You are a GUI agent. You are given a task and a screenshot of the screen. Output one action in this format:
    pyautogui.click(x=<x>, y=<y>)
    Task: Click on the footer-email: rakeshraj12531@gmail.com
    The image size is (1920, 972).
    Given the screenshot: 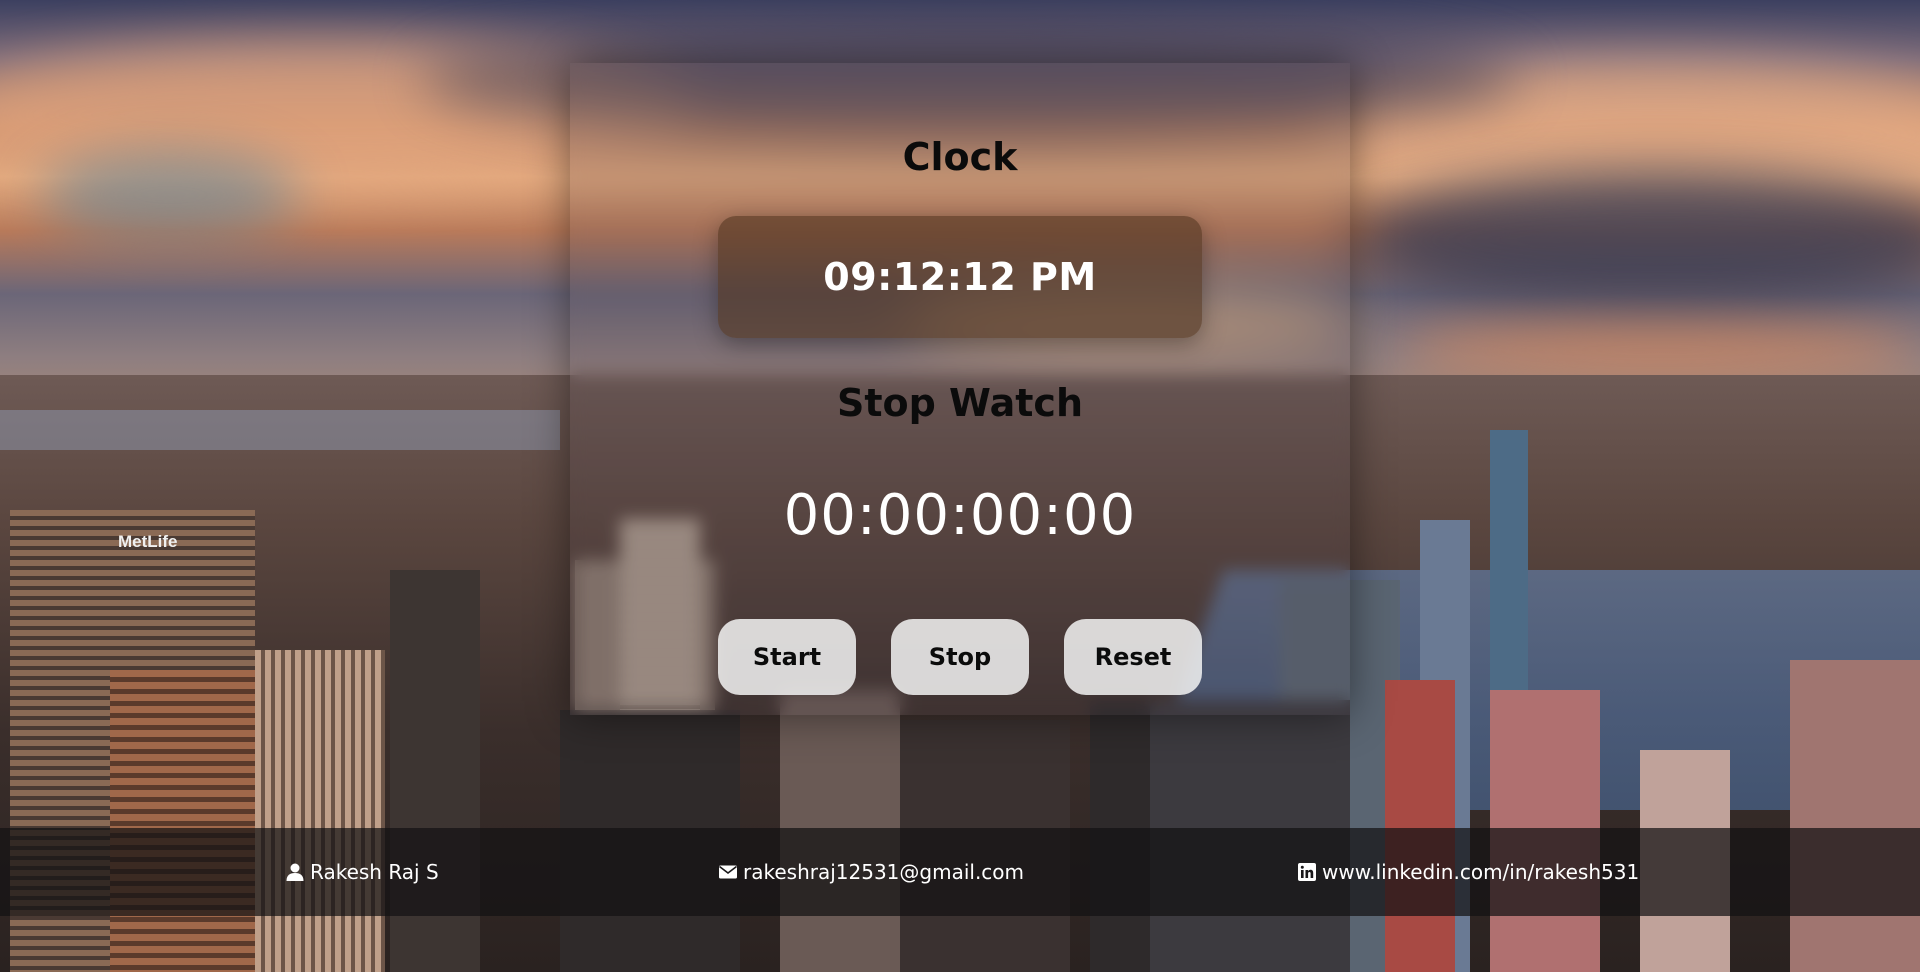 What is the action you would take?
    pyautogui.click(x=871, y=872)
    